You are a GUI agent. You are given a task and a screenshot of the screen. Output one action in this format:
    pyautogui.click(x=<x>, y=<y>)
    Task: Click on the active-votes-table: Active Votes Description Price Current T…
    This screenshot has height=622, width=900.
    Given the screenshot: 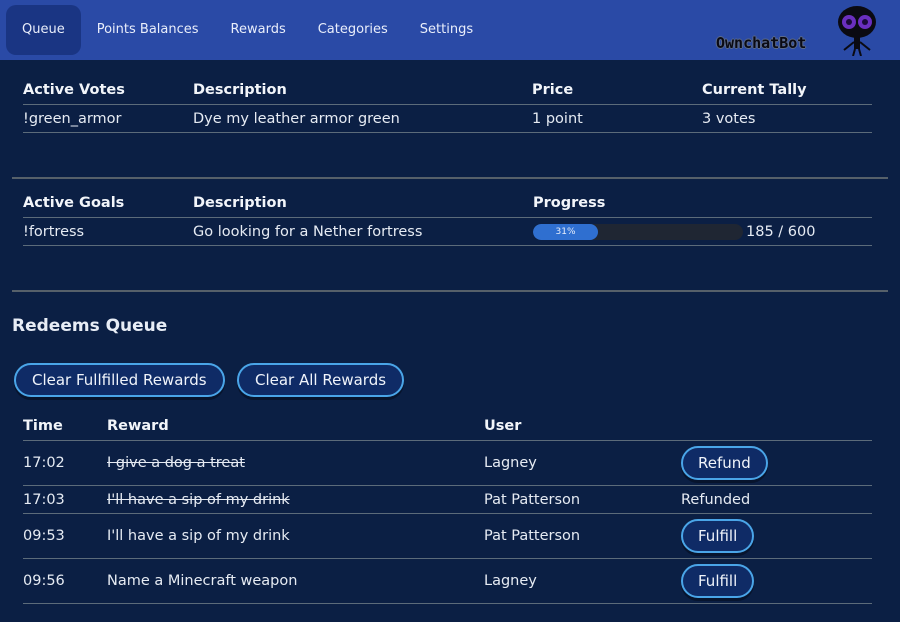 What is the action you would take?
    pyautogui.click(x=447, y=104)
    